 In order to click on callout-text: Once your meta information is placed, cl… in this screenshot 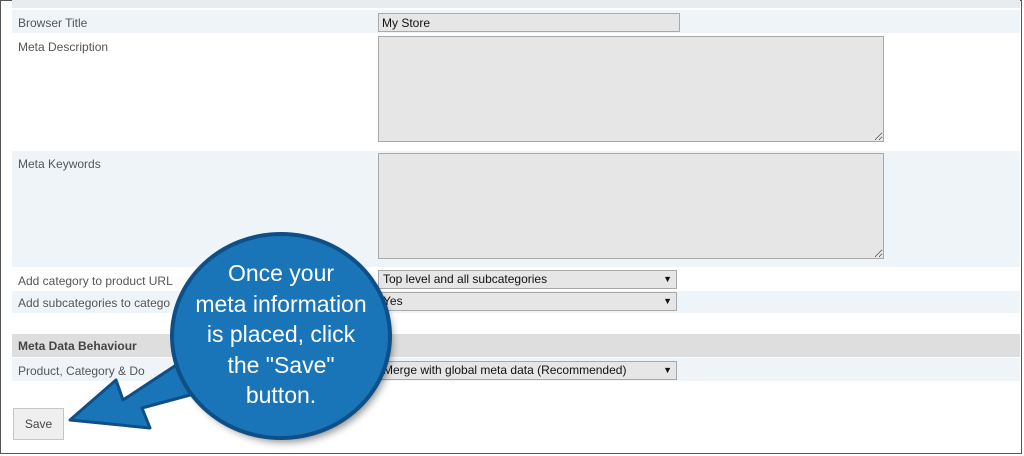, I will do `click(281, 334)`.